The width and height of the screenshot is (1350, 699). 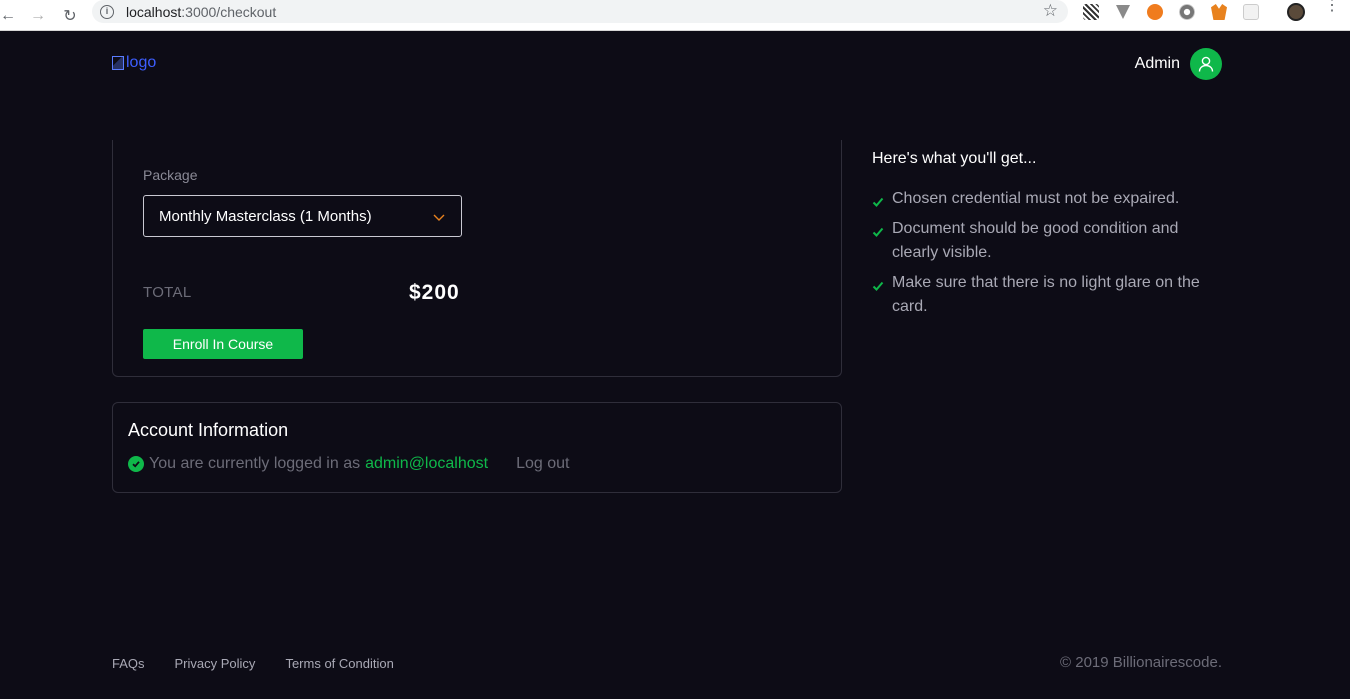 I want to click on benefit-text: Chosen credential must not be expaired., so click(x=1036, y=198).